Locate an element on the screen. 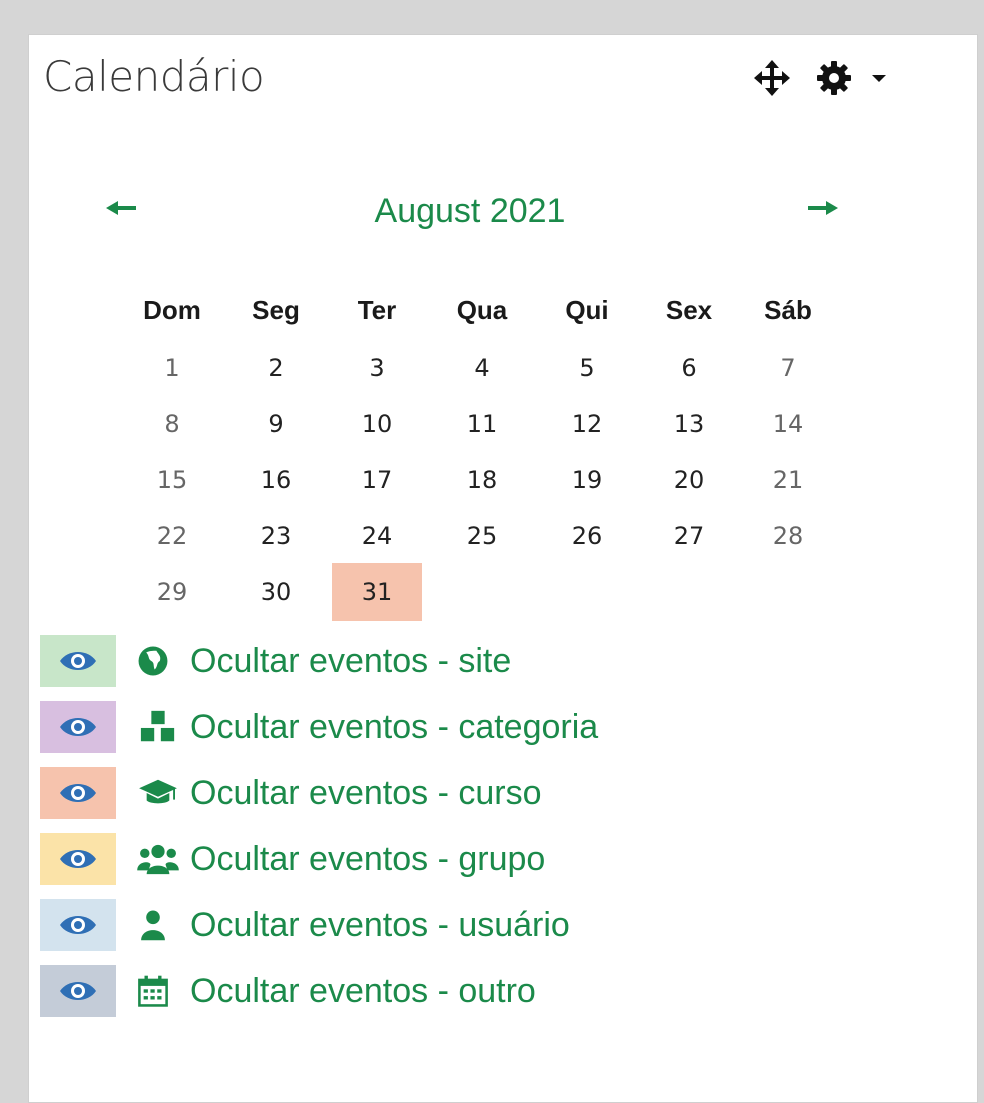  weekday-header: Sex is located at coordinates (689, 310).